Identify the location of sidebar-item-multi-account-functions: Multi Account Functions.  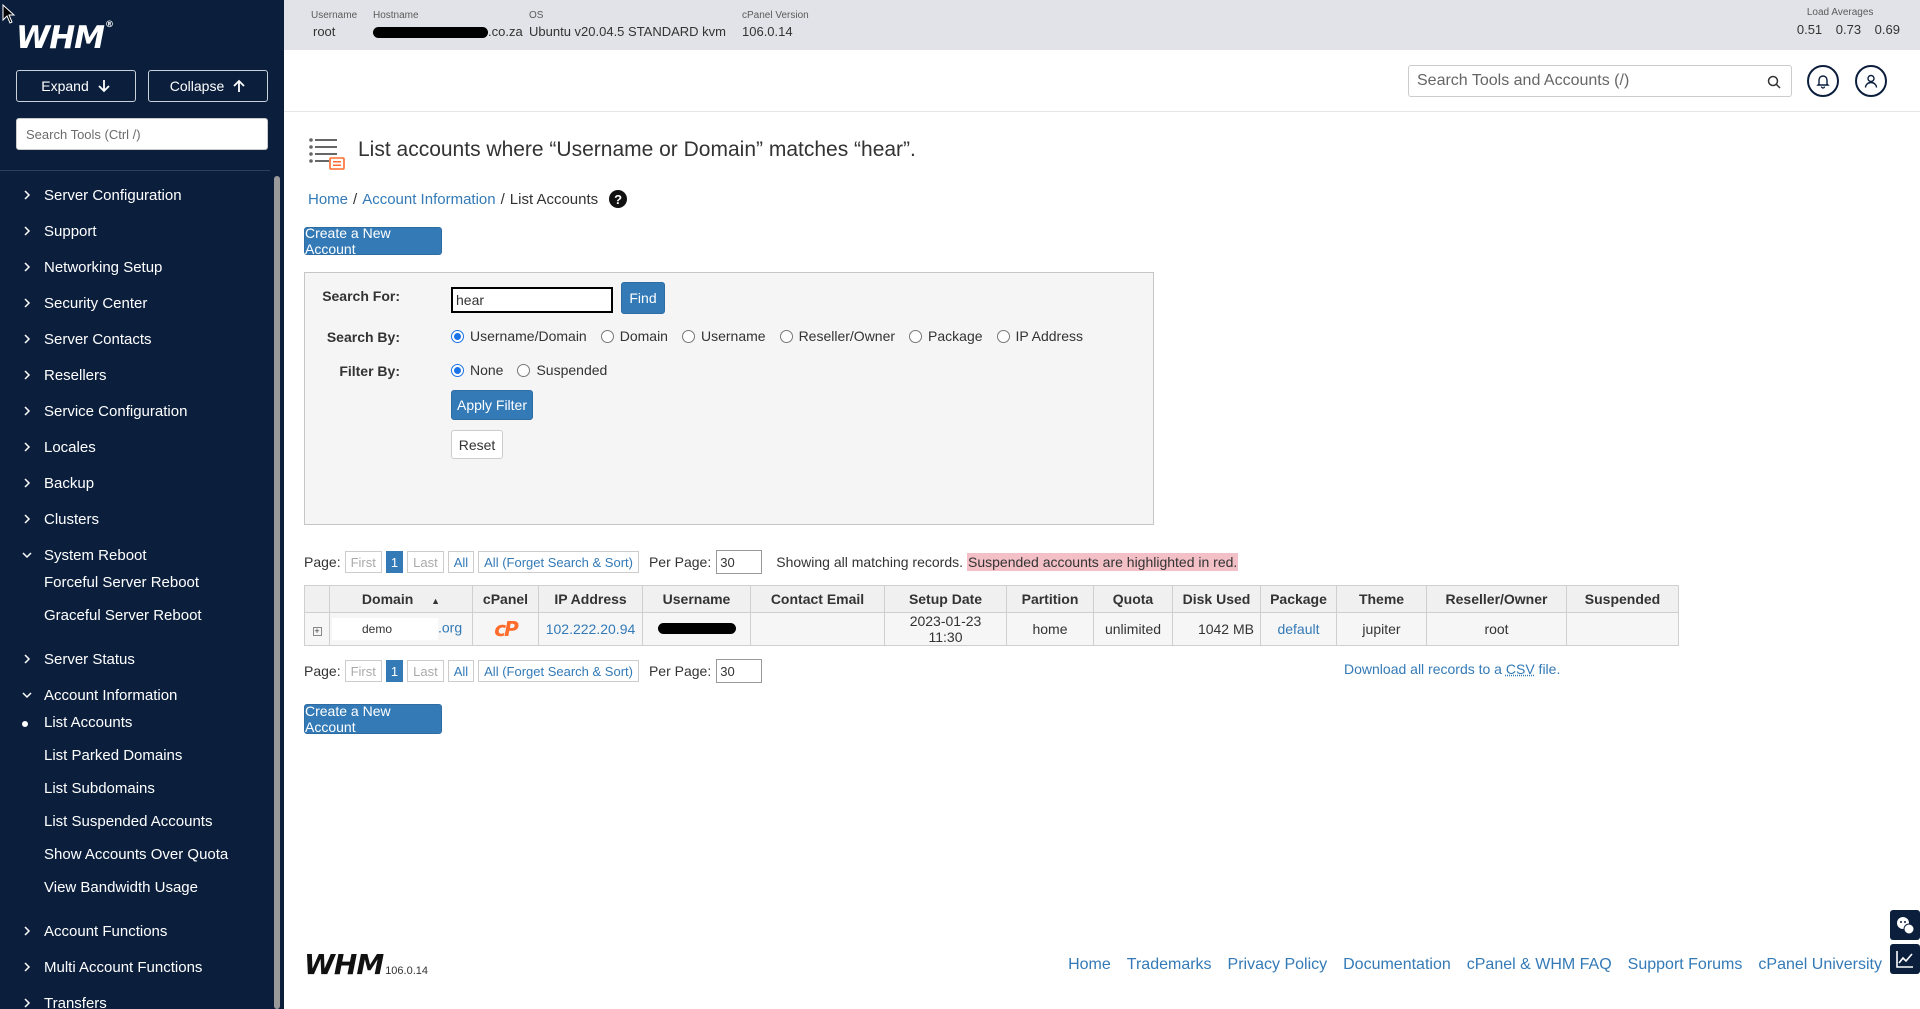
(135, 967).